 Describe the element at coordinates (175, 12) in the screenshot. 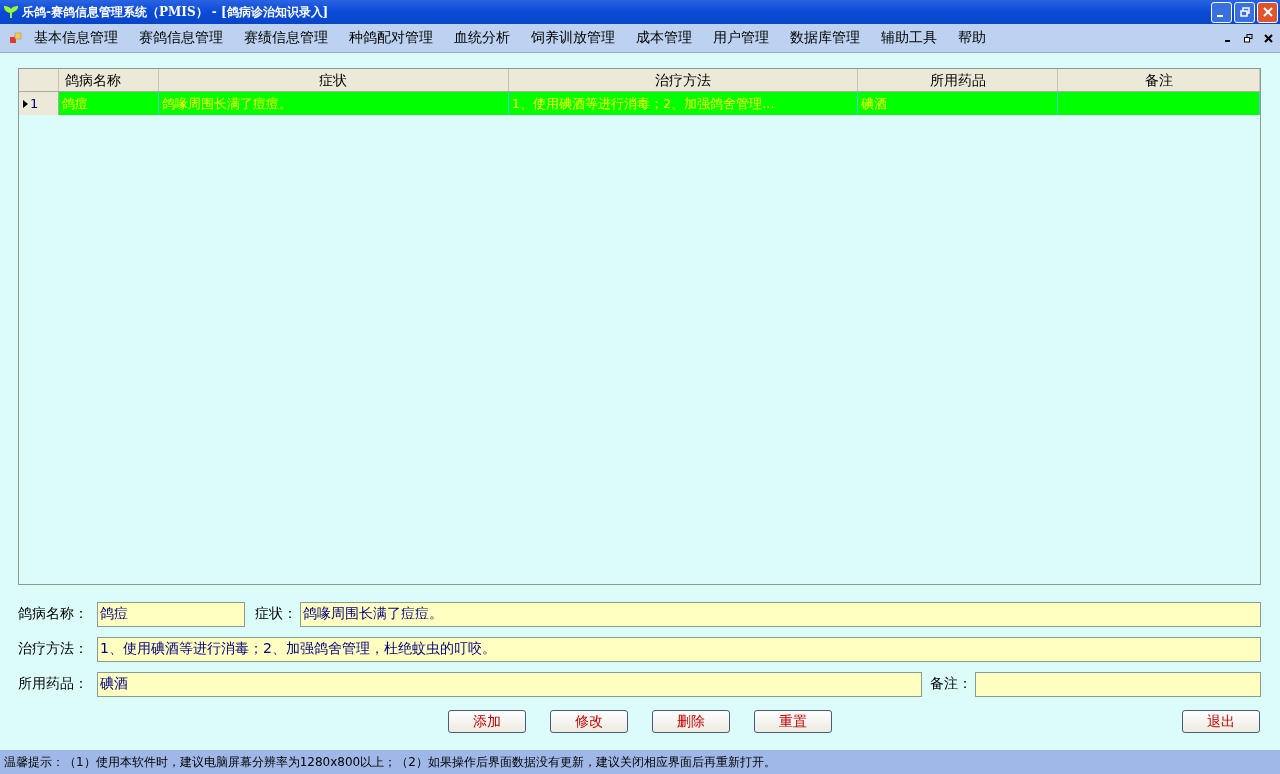

I see `window-title: 乐鸽-赛鸽信息管理系统（PMIS） - [鸽病诊治知识录入]` at that location.